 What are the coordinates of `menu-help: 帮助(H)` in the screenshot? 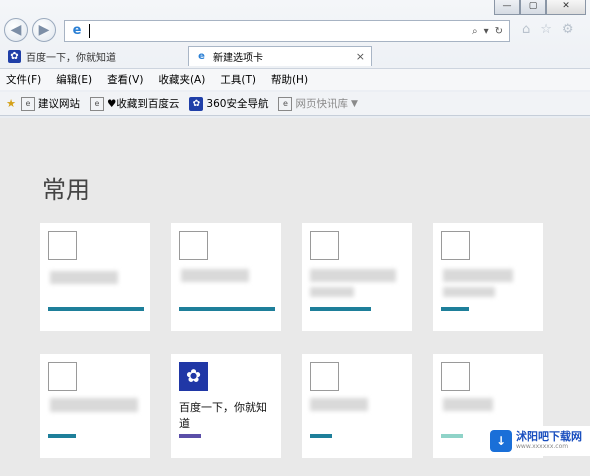 It's located at (289, 79).